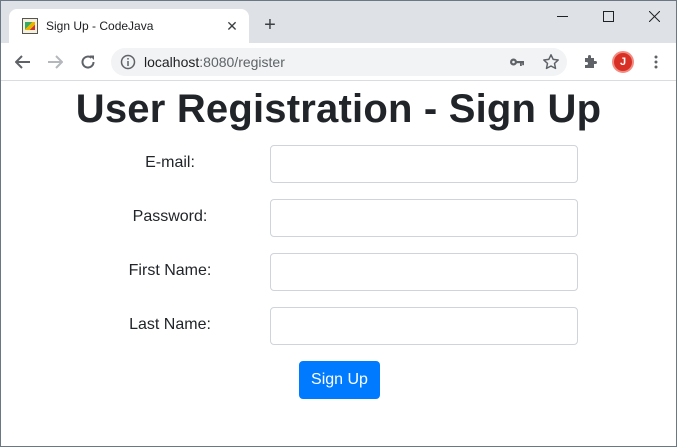  I want to click on sign-up-button: Sign Up, so click(339, 380).